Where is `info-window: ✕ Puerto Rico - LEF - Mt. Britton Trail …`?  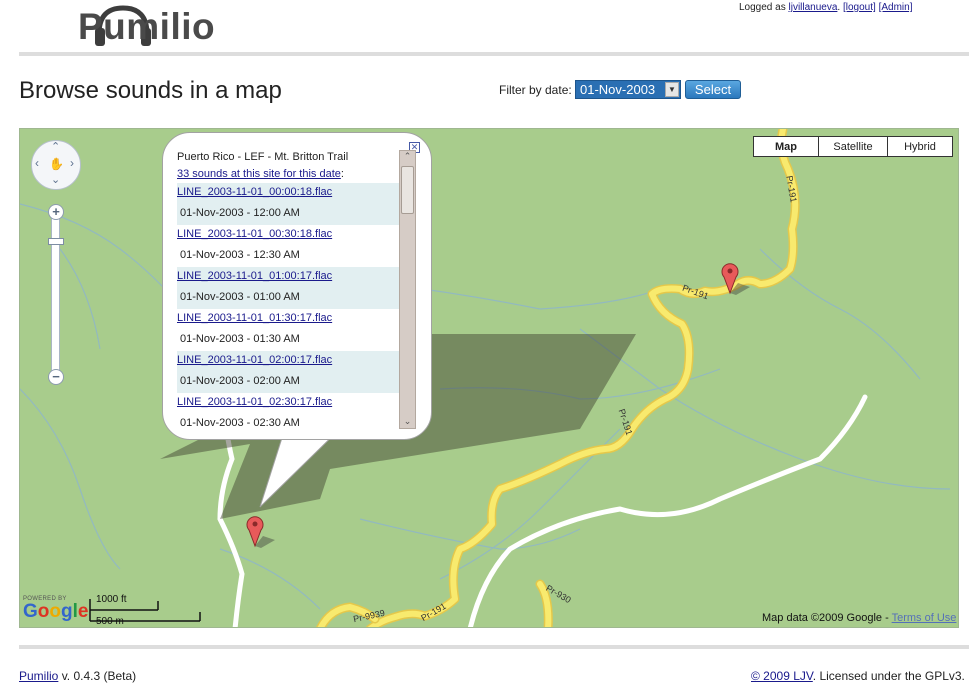
info-window: ✕ Puerto Rico - LEF - Mt. Britton Trail … is located at coordinates (297, 286).